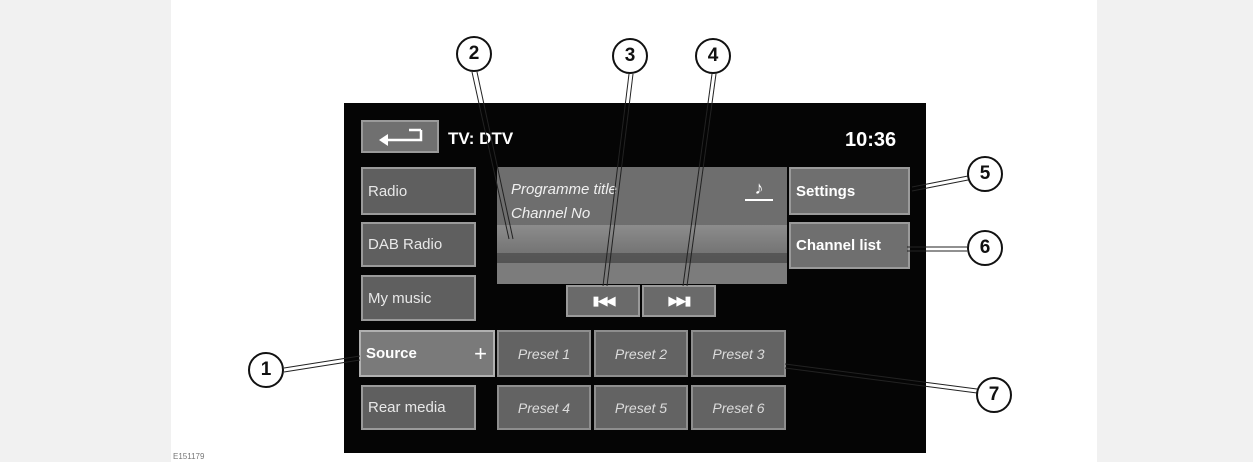  I want to click on settings-button: Settings, so click(849, 191).